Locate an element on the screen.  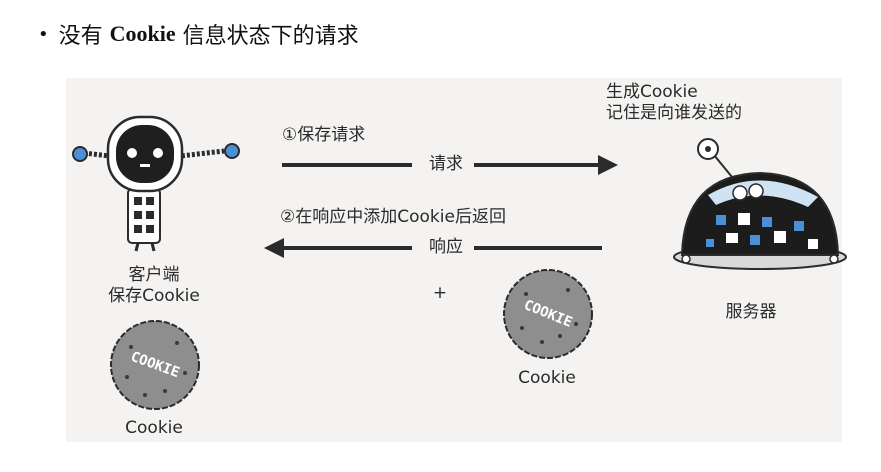
plus-sign: + is located at coordinates (440, 293).